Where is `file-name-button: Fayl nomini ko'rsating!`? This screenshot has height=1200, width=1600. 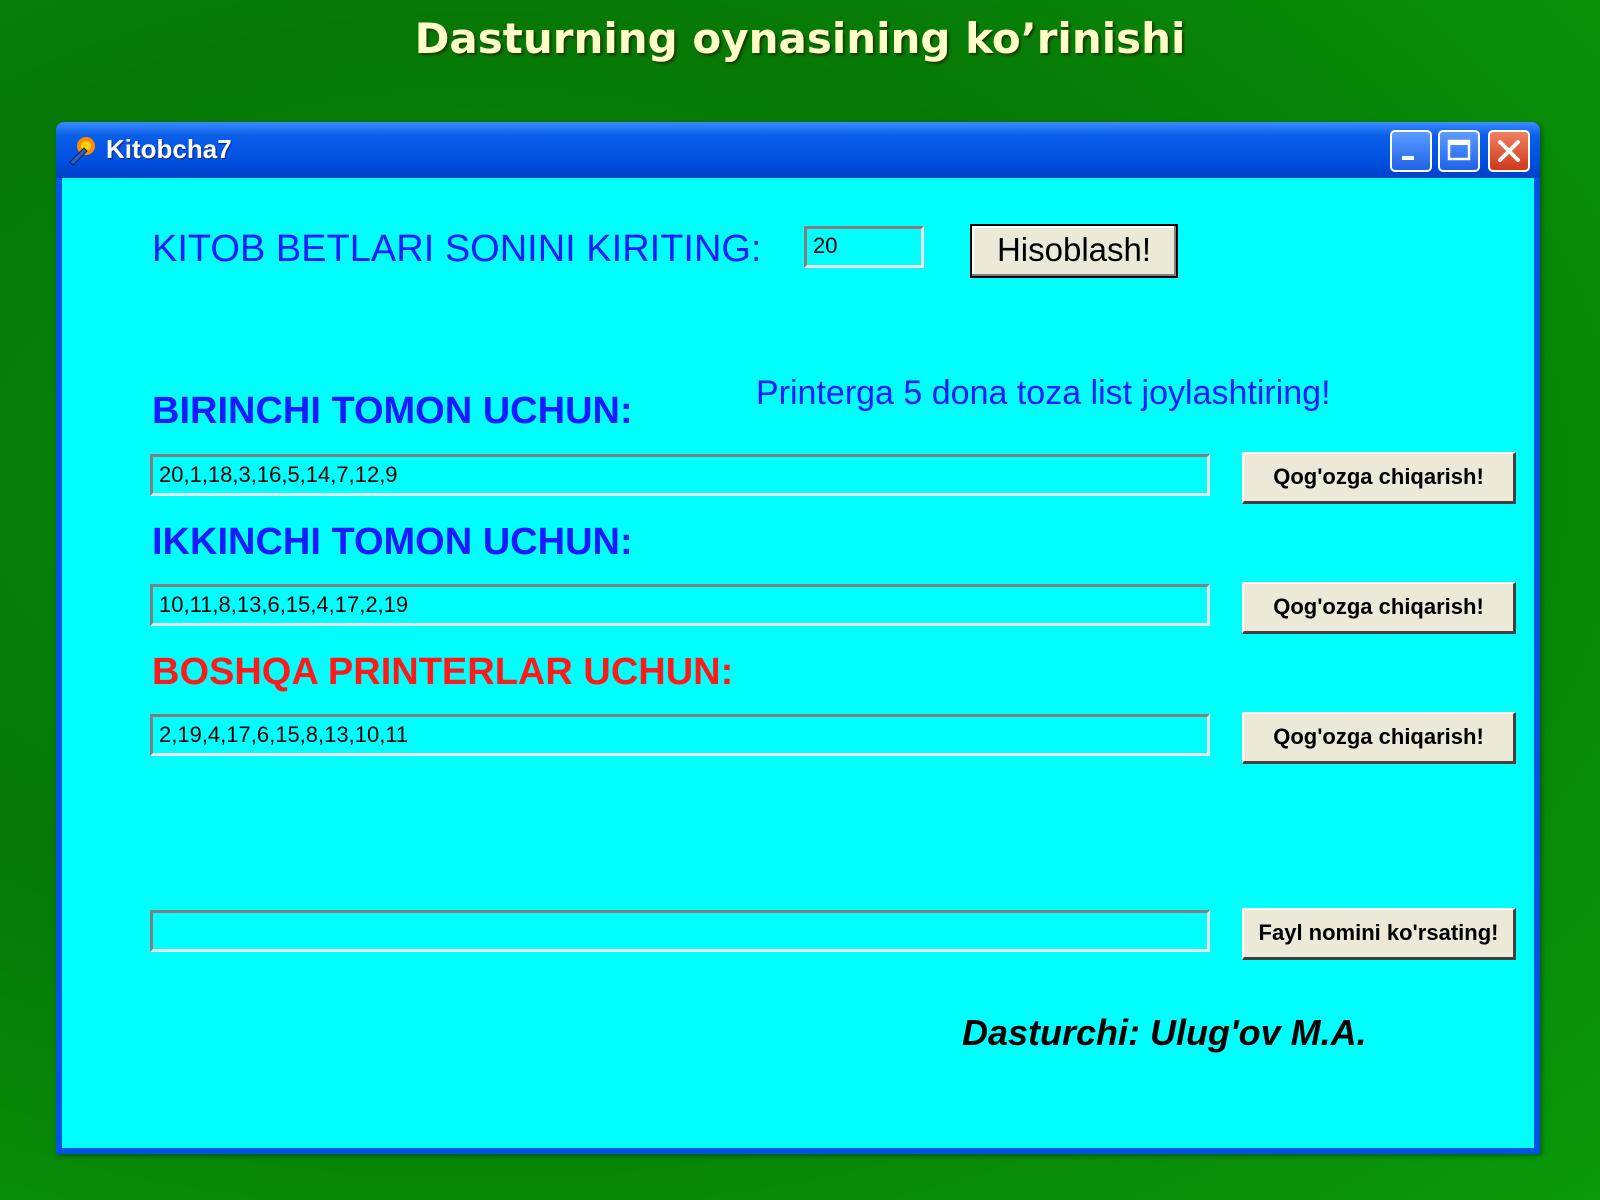 file-name-button: Fayl nomini ko'rsating! is located at coordinates (1379, 934).